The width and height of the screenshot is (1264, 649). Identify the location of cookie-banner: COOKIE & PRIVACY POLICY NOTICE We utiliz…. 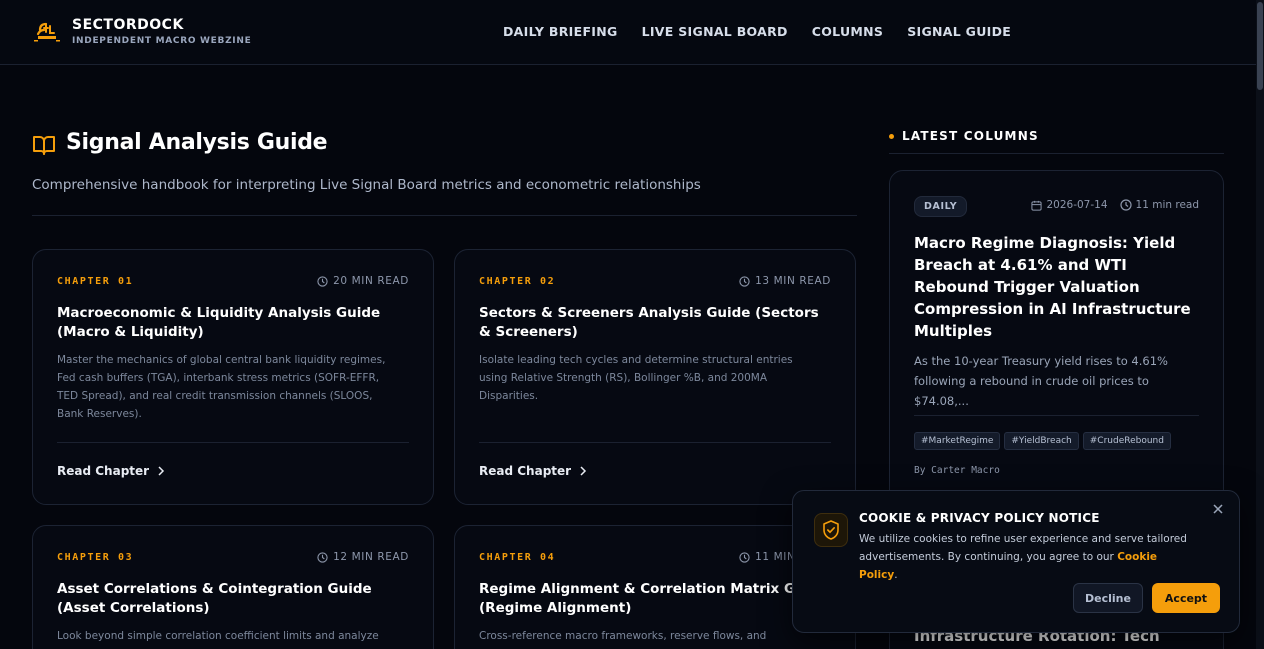
(1016, 561).